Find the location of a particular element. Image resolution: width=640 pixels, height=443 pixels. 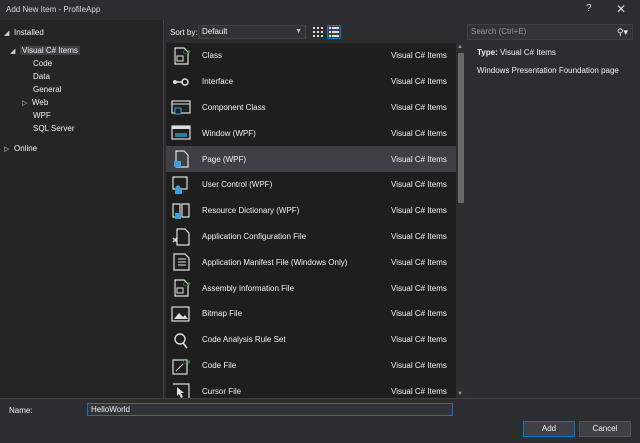

tree-item-wpf: WPF is located at coordinates (42, 115).